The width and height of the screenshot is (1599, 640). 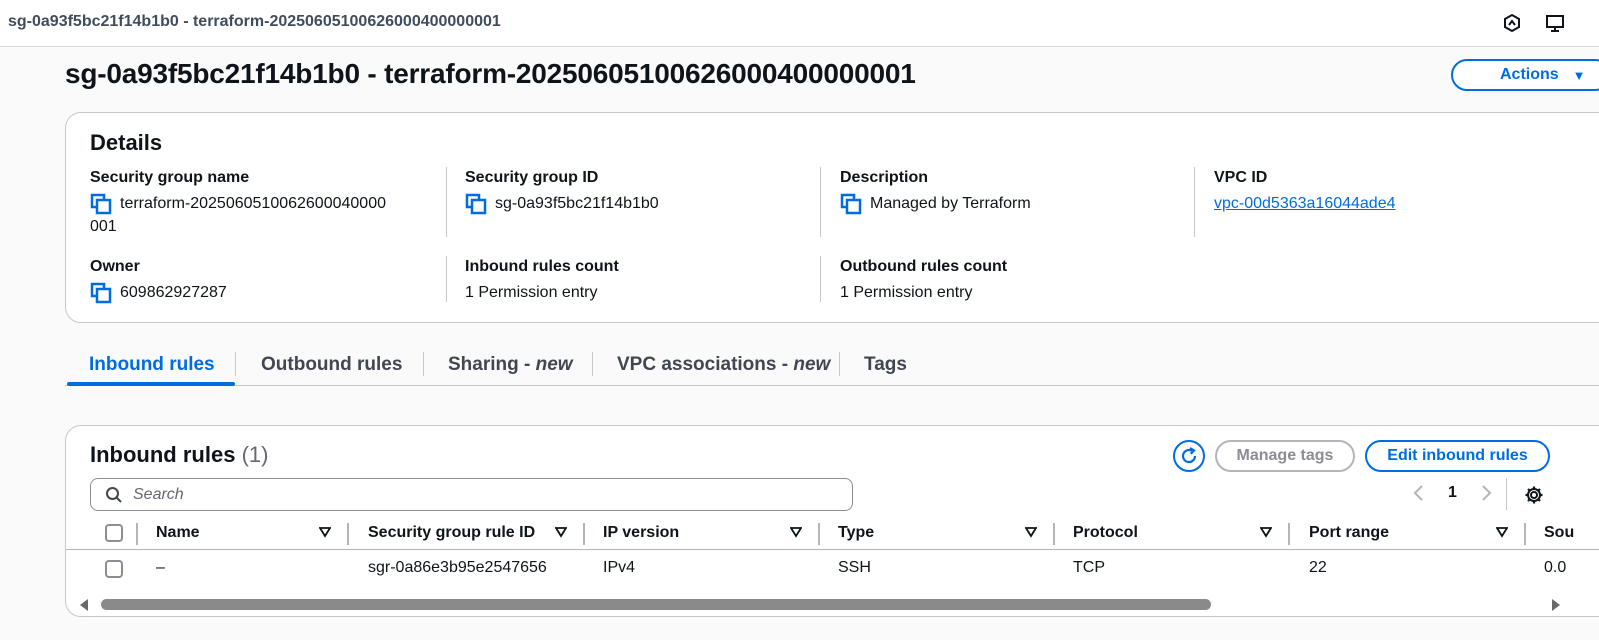 I want to click on owner-field: Owner 609862927287, so click(x=158, y=281).